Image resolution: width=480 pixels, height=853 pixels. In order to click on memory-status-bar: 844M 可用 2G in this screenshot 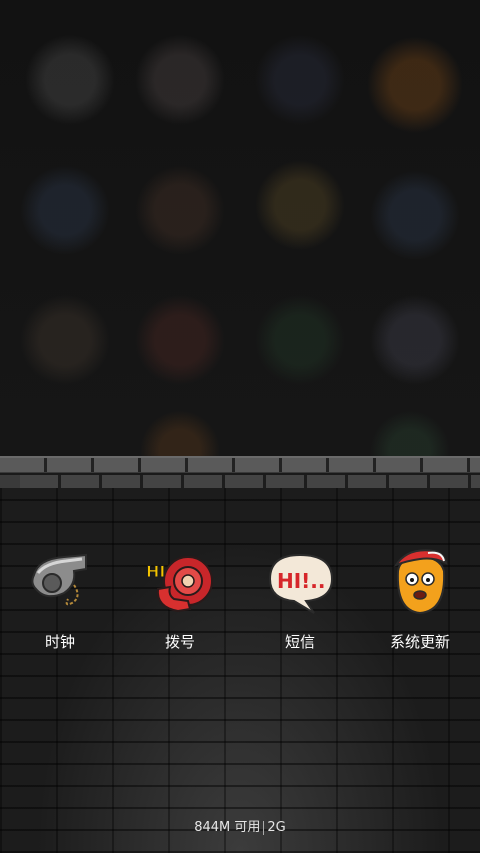, I will do `click(240, 825)`.